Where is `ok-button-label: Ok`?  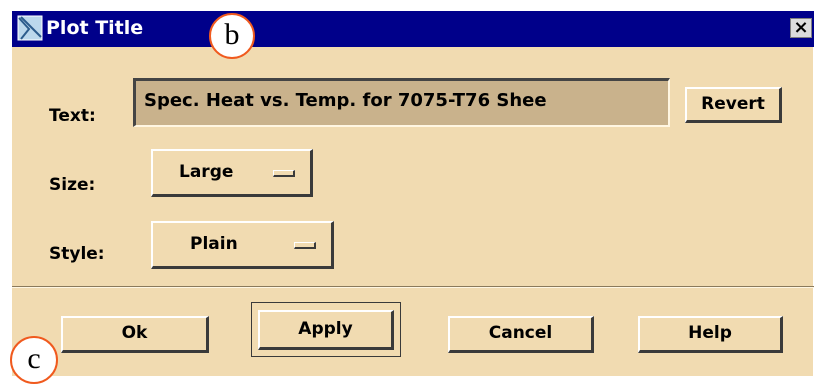
ok-button-label: Ok is located at coordinates (134, 333).